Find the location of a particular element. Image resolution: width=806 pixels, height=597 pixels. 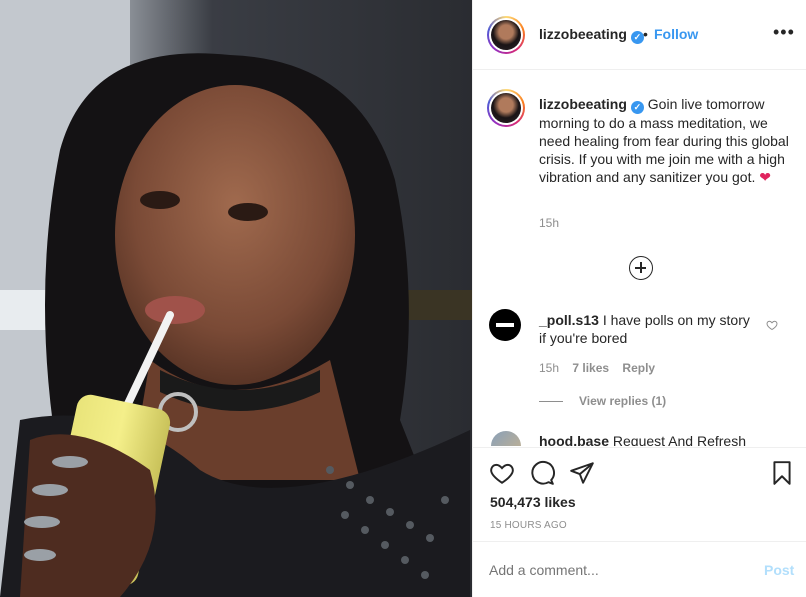

comment-time: 15h is located at coordinates (549, 368).